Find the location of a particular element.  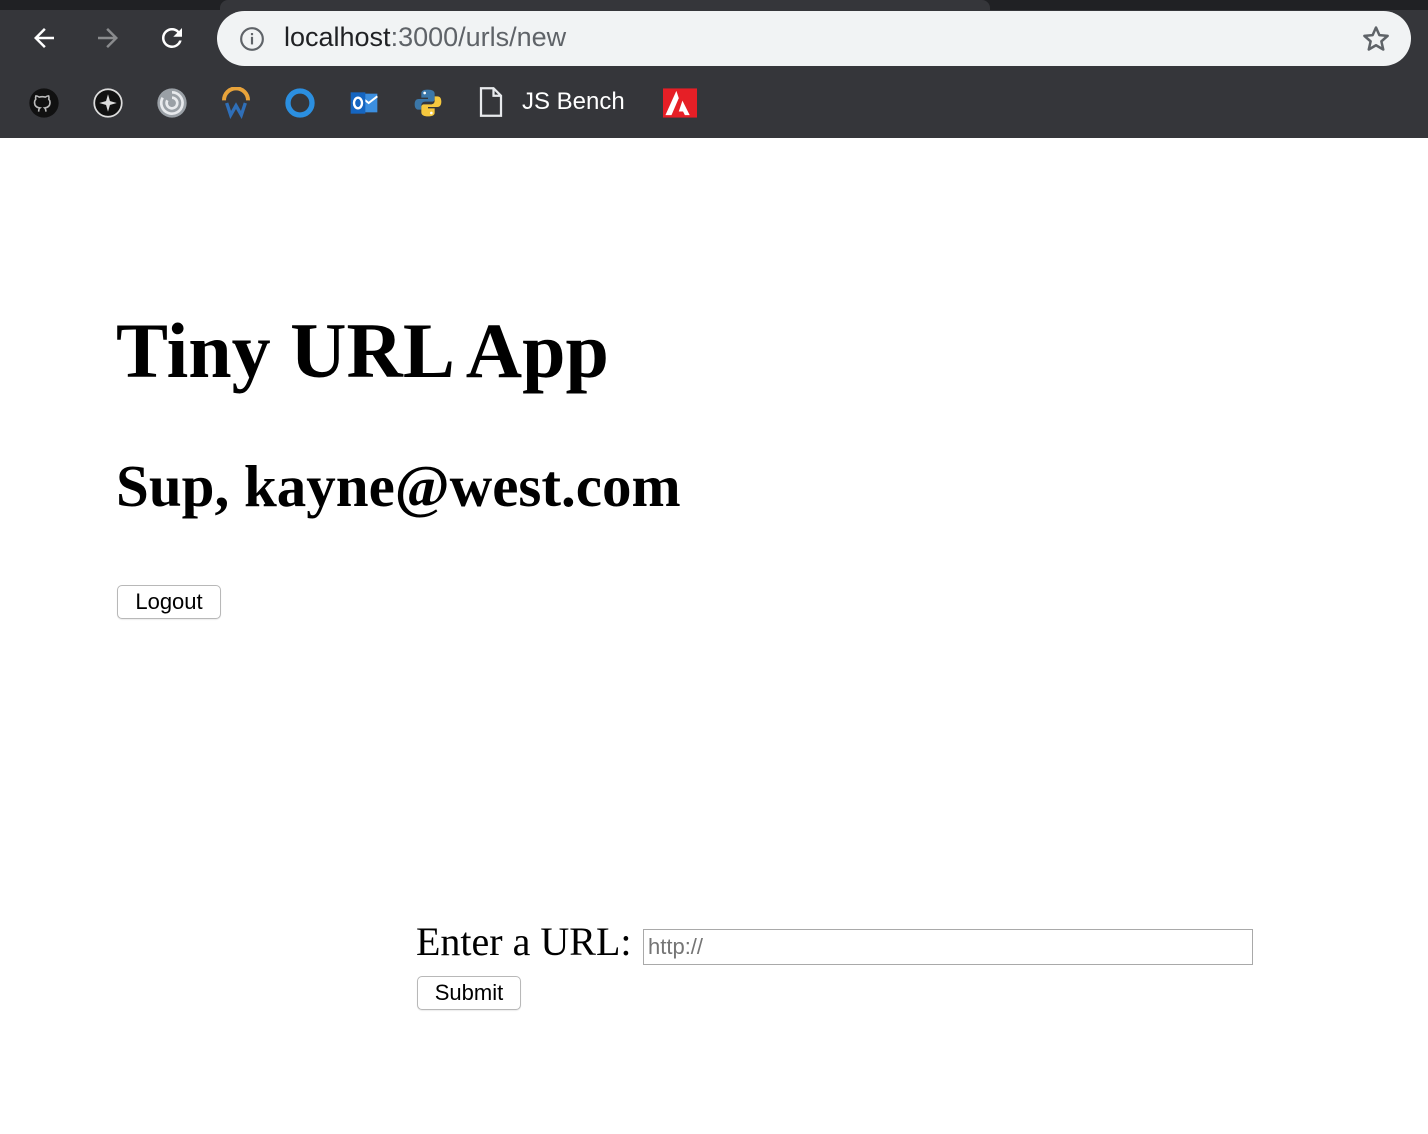

reload-icon is located at coordinates (171, 37).